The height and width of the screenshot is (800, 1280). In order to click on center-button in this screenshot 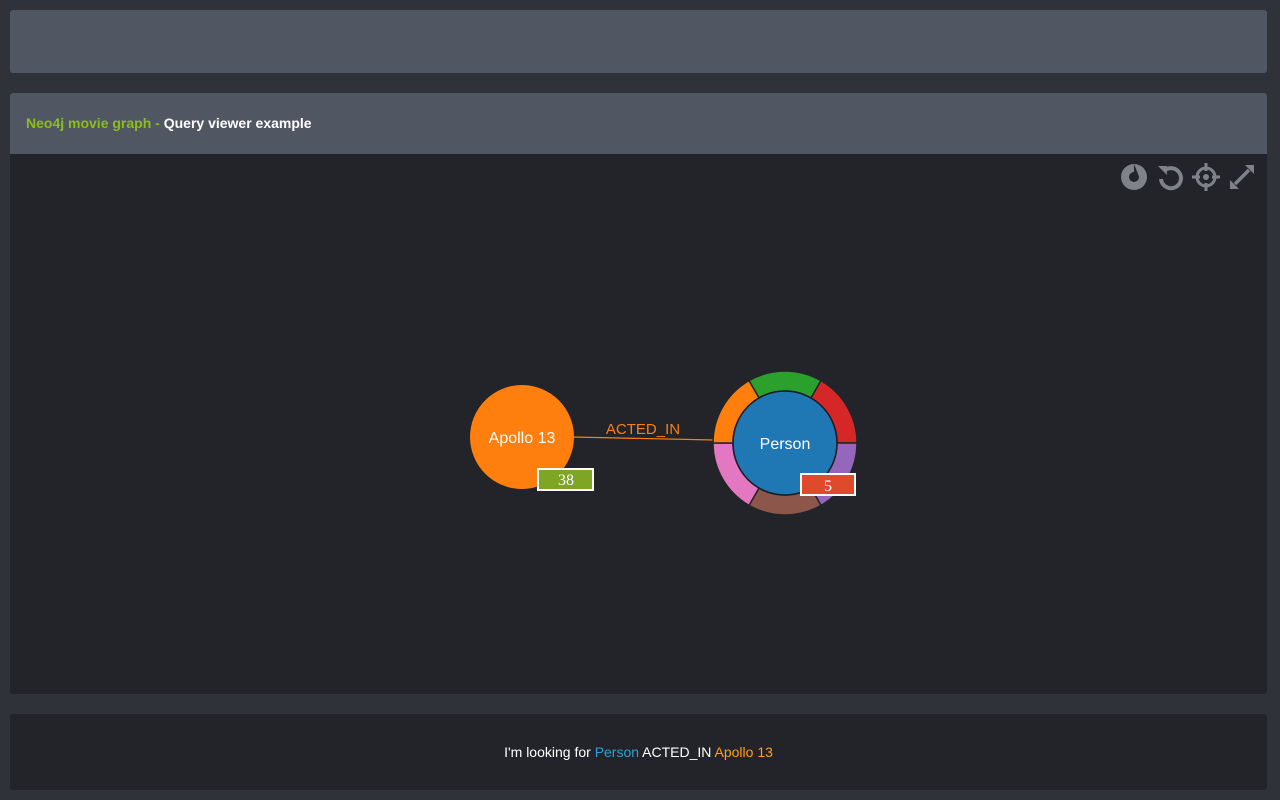, I will do `click(1206, 177)`.